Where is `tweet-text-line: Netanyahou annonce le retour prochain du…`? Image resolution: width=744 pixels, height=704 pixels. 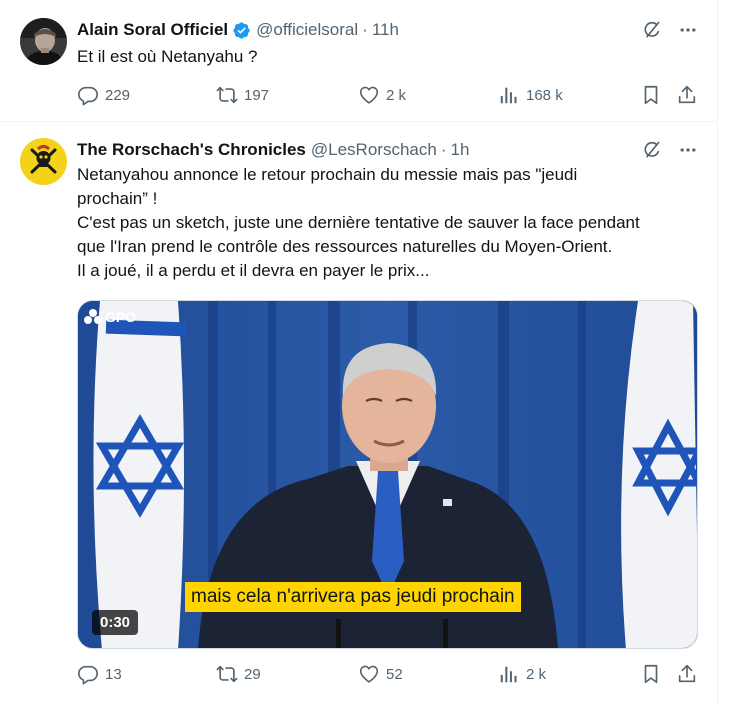 tweet-text-line: Netanyahou annonce le retour prochain du… is located at coordinates (327, 174).